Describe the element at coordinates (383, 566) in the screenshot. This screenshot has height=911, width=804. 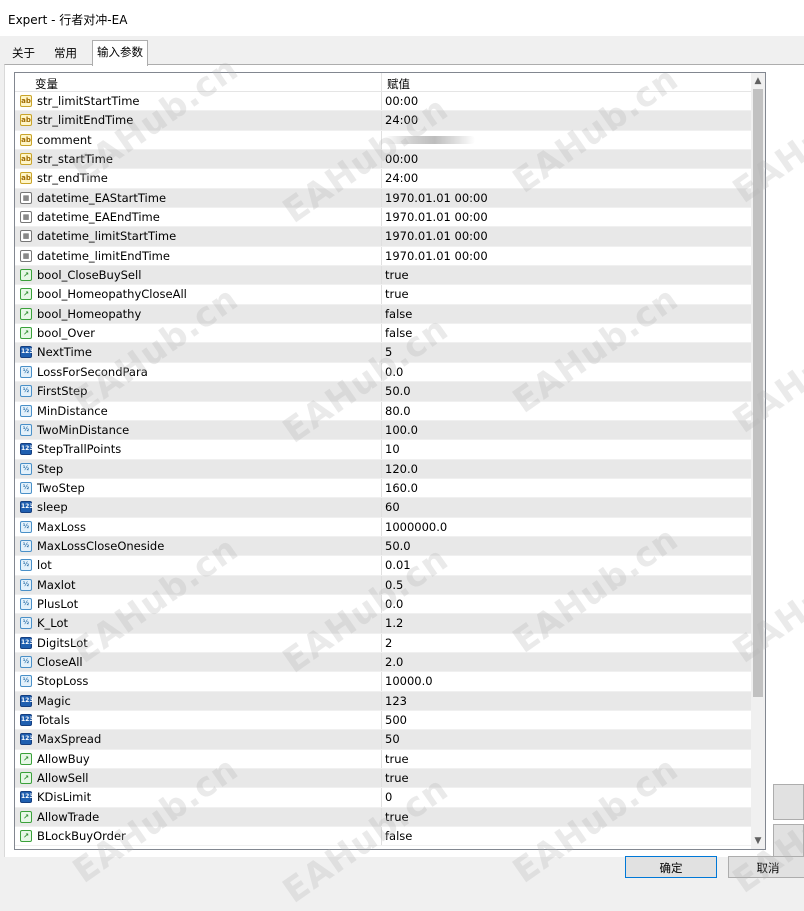
I see `table-row: ½ lot 0.01` at that location.